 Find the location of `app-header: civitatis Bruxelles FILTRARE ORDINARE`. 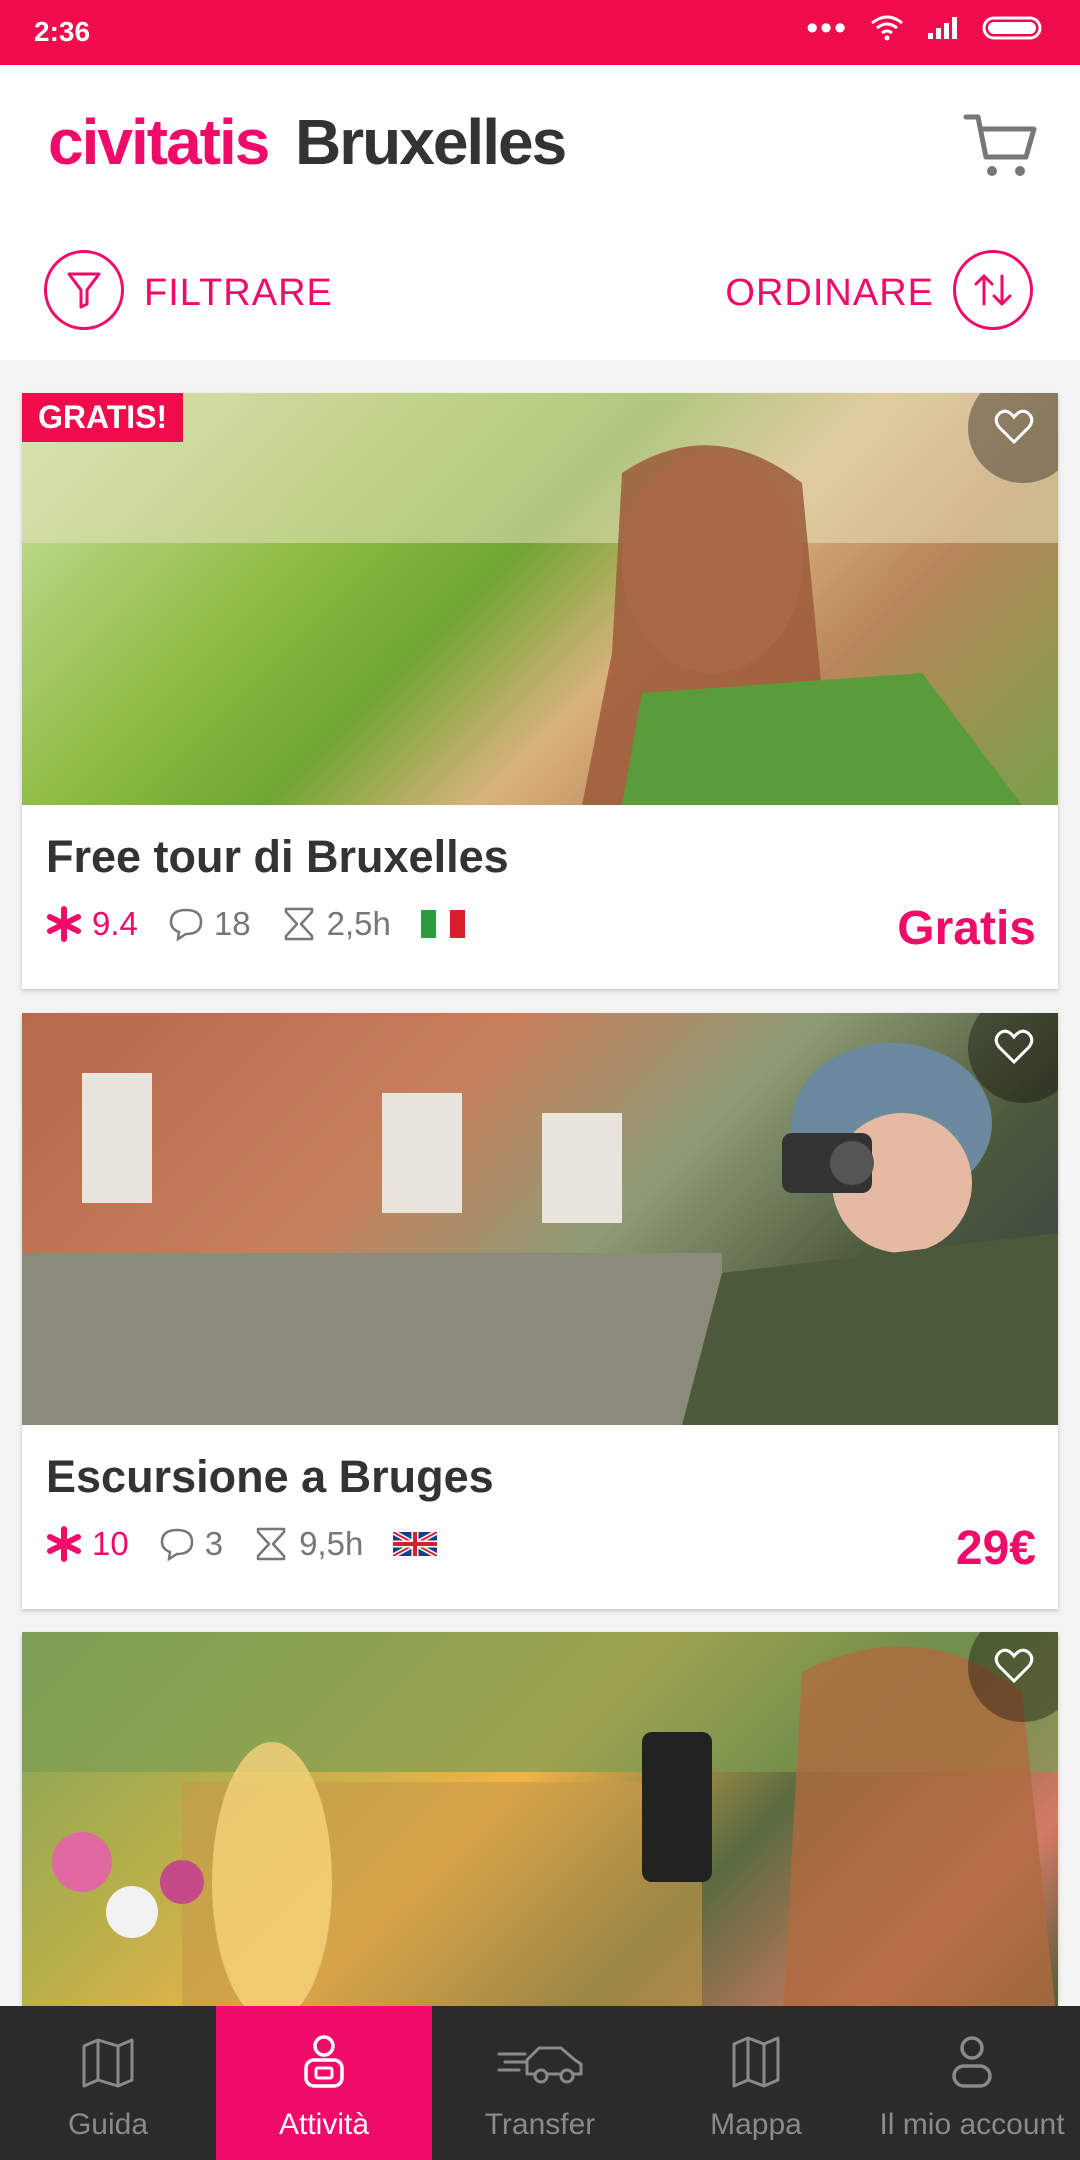

app-header: civitatis Bruxelles FILTRARE ORDINARE is located at coordinates (540, 212).